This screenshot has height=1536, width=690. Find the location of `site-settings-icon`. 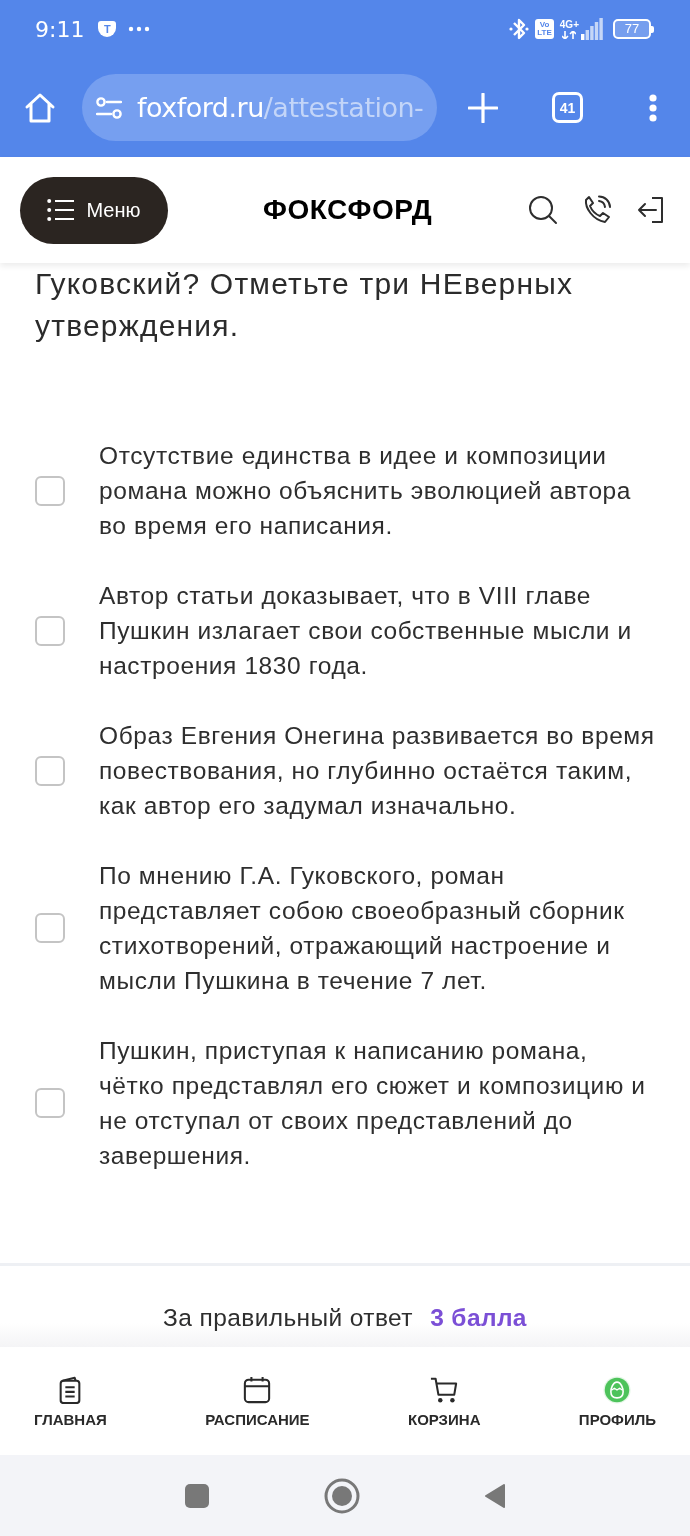

site-settings-icon is located at coordinates (109, 107).